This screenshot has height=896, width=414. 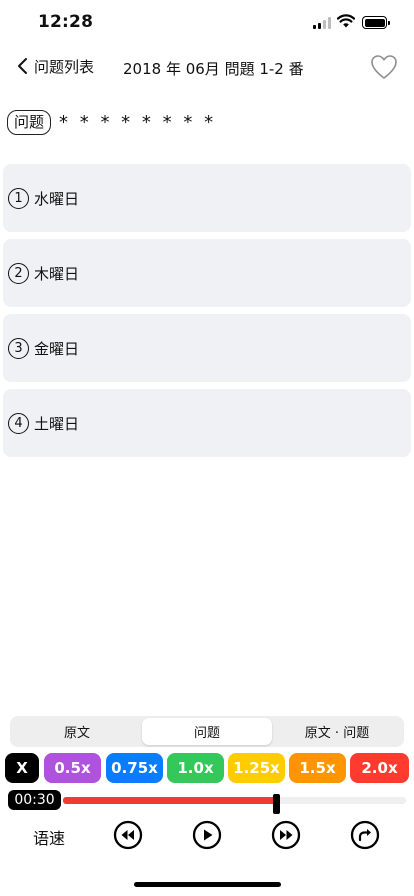 I want to click on heart-outline-icon, so click(x=384, y=67).